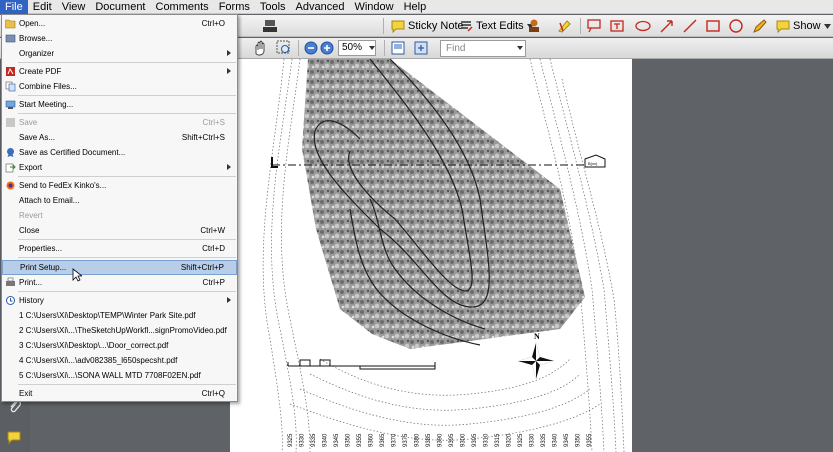 The height and width of the screenshot is (452, 833). What do you see at coordinates (783, 26) in the screenshot?
I see `show-comments-icon` at bounding box center [783, 26].